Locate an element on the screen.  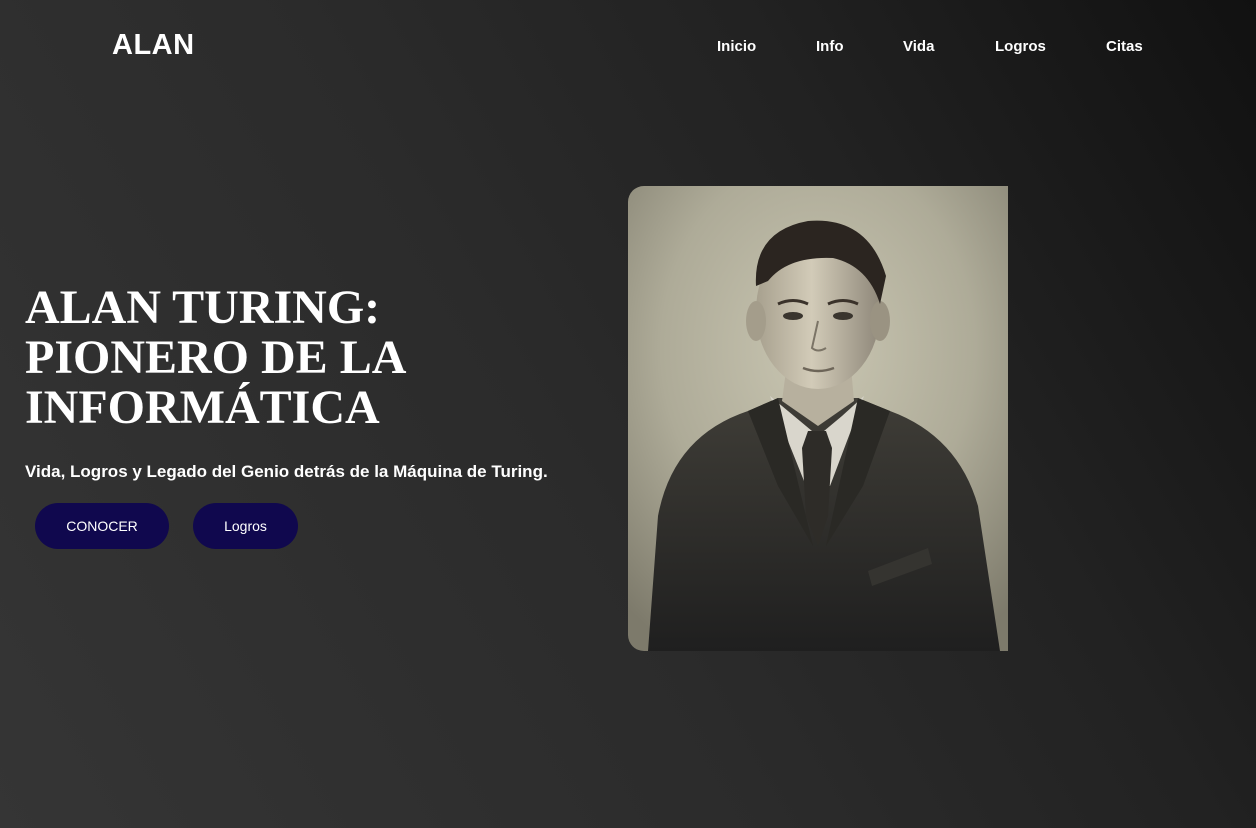
hero-title: ALAN TURING: PIONERO DE LA INFORMÁTICA is located at coordinates (305, 358).